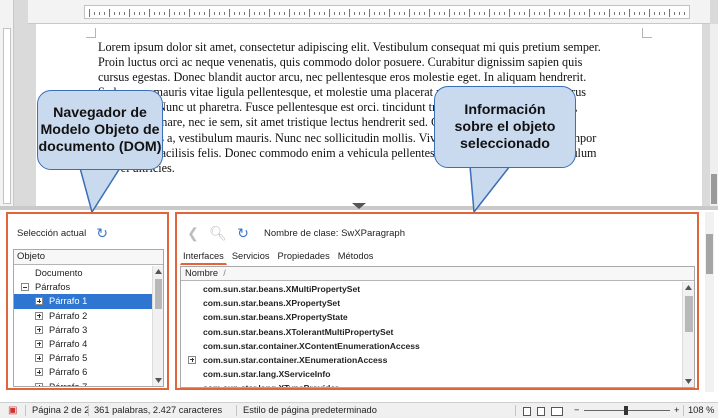  I want to click on inspector-tabs: Interfaces Servicios Propiedades Métodos, so click(279, 257).